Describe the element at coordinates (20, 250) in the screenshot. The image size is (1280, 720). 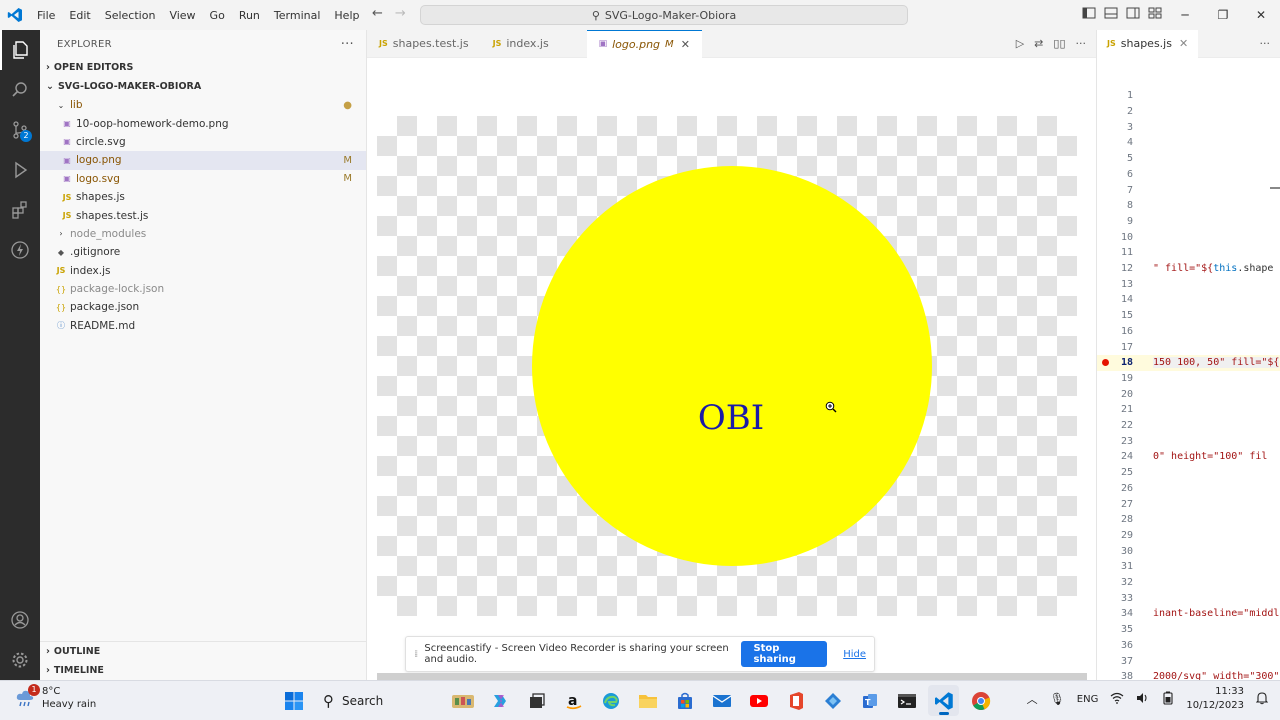
I see `remote-lightning-icon` at that location.